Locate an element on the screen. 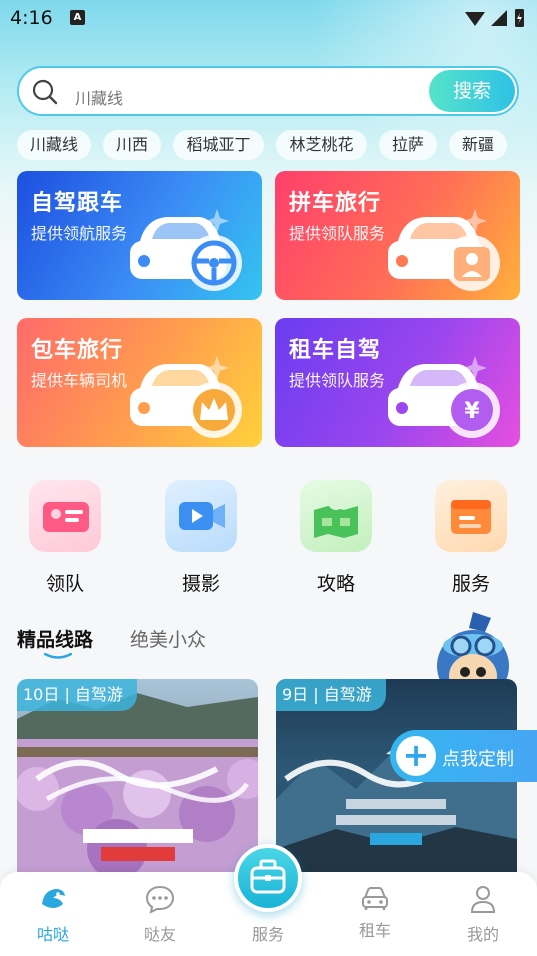  search-bar: 川藏线 搜索 is located at coordinates (268, 91).